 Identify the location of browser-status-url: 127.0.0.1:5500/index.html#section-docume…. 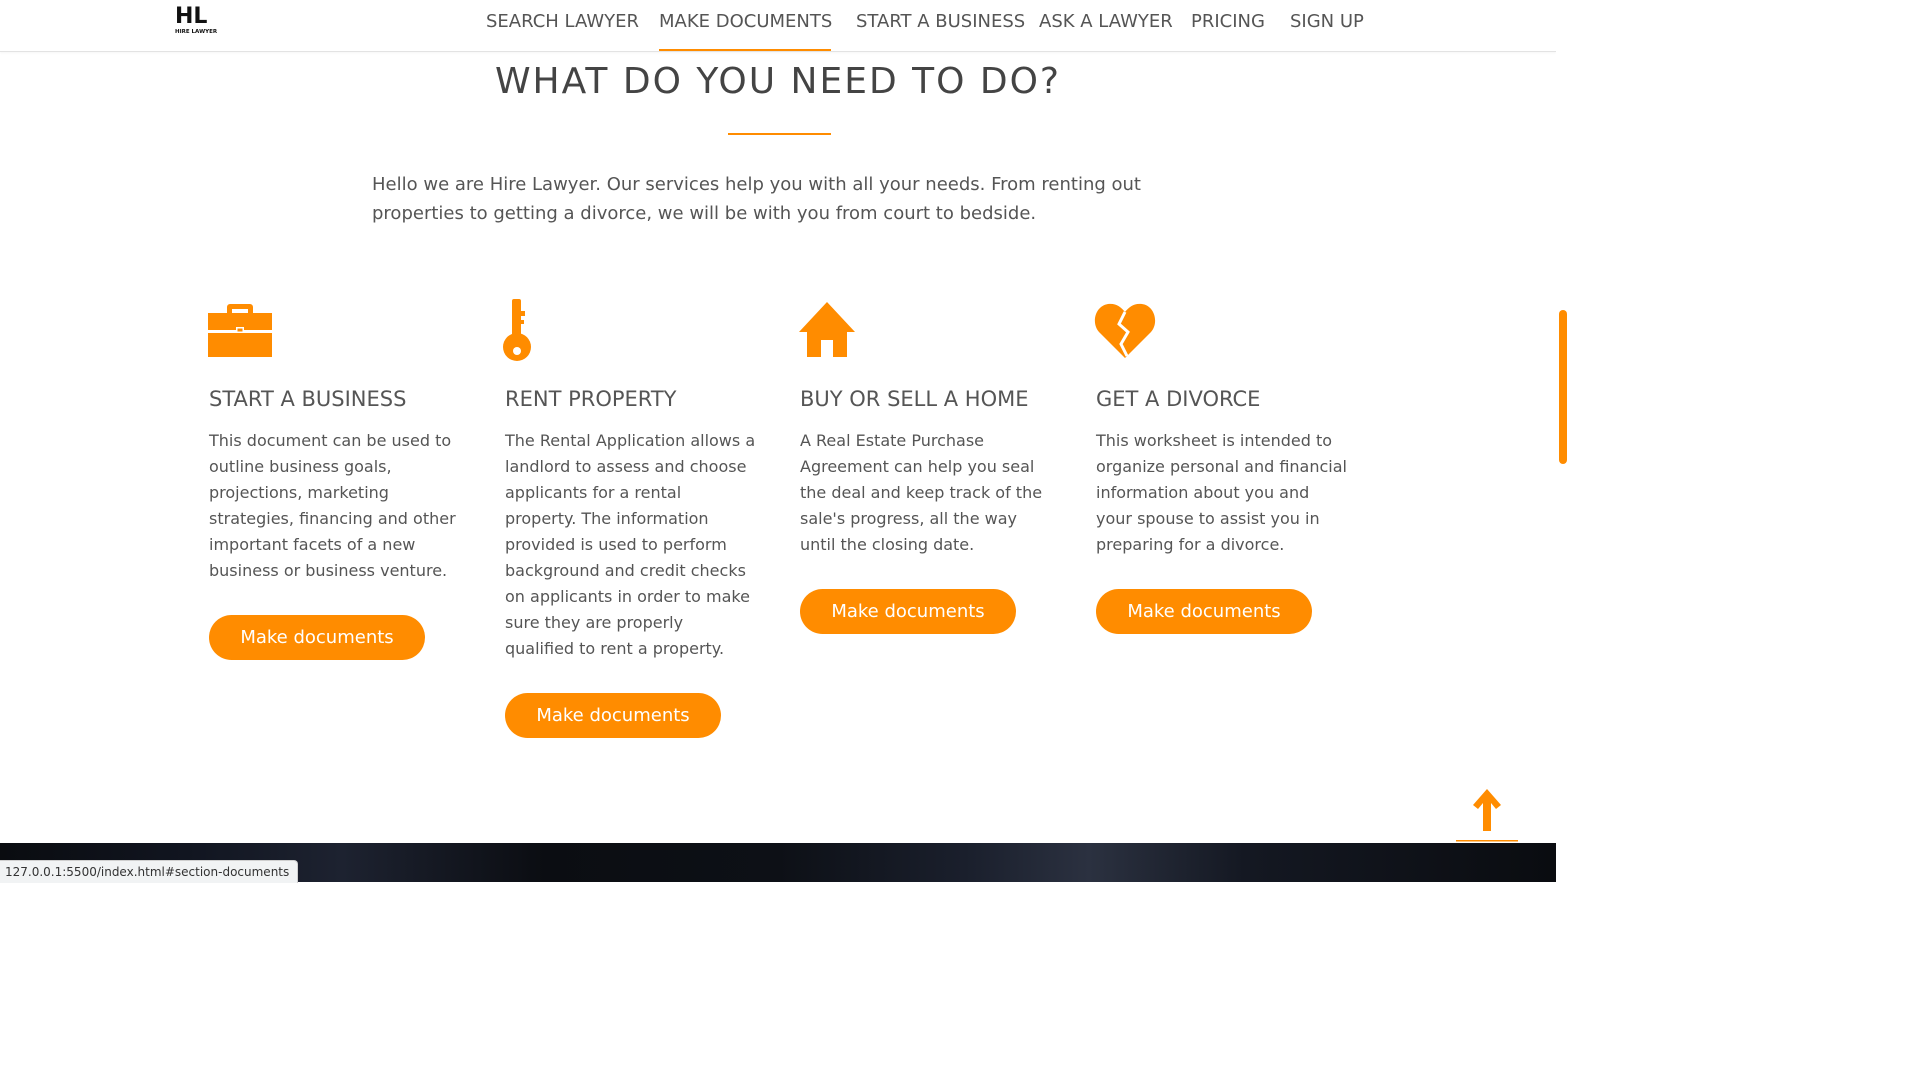
(149, 871).